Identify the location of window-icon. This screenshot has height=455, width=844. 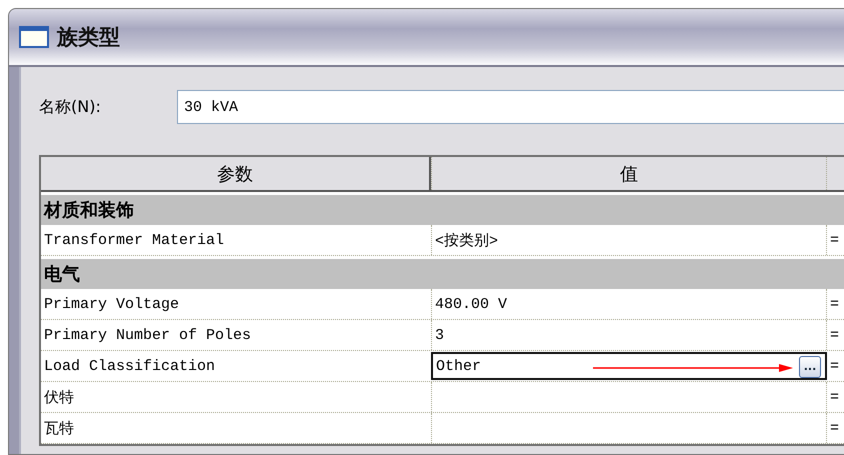
(34, 37).